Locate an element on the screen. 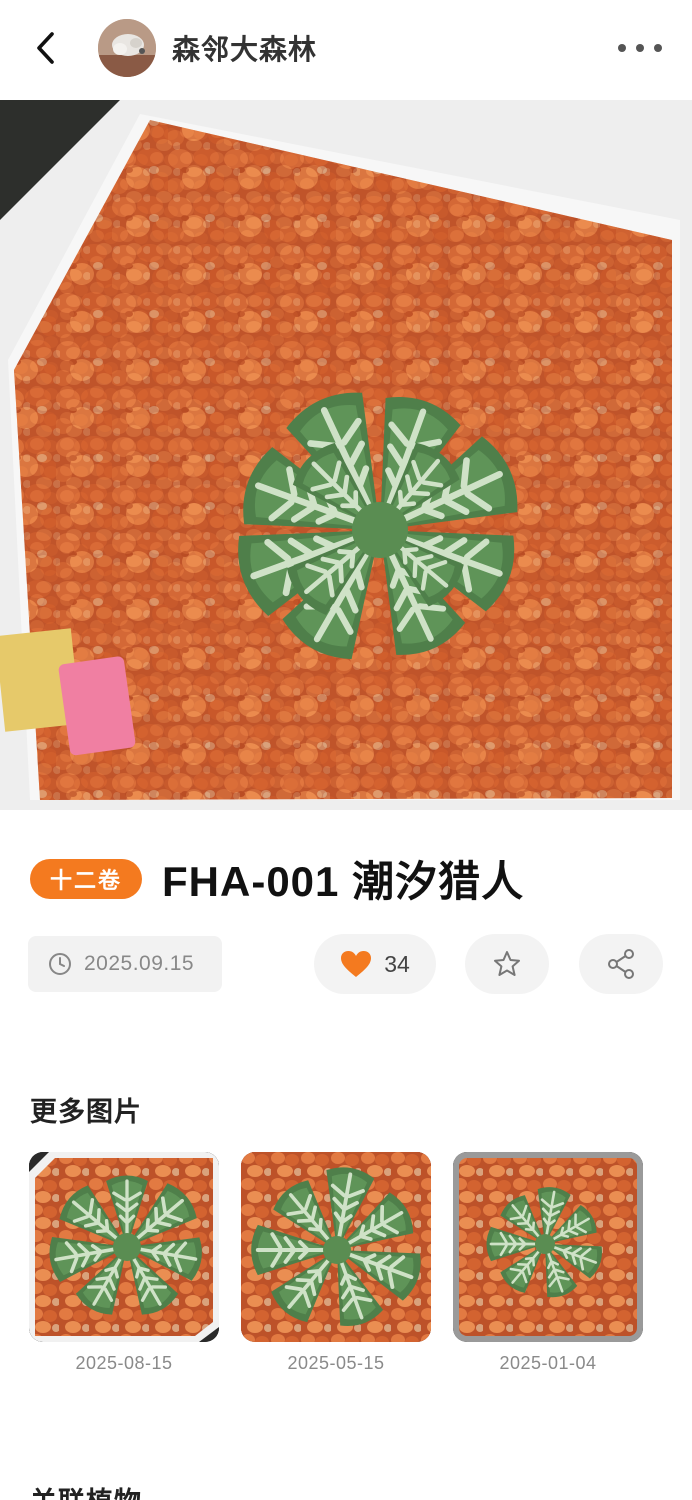  related-plants-heading: 关联植物 is located at coordinates (86, 1490).